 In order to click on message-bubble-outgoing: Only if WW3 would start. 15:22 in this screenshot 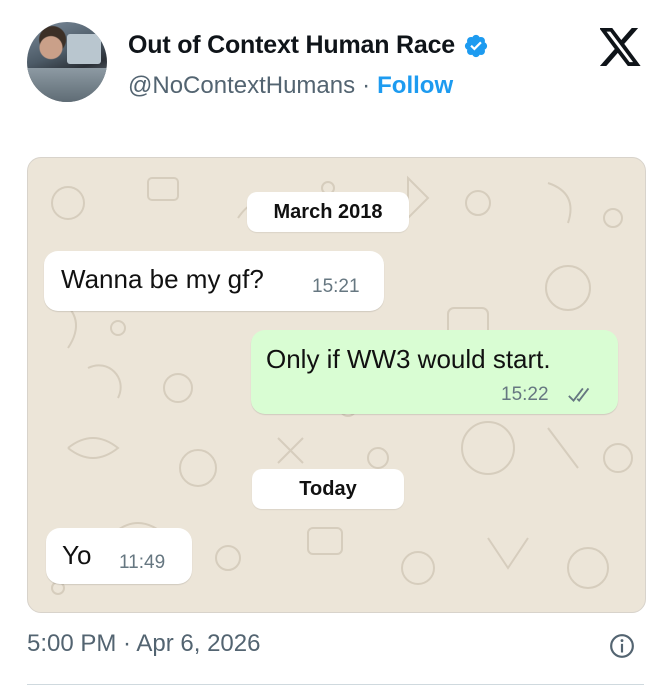, I will do `click(434, 372)`.